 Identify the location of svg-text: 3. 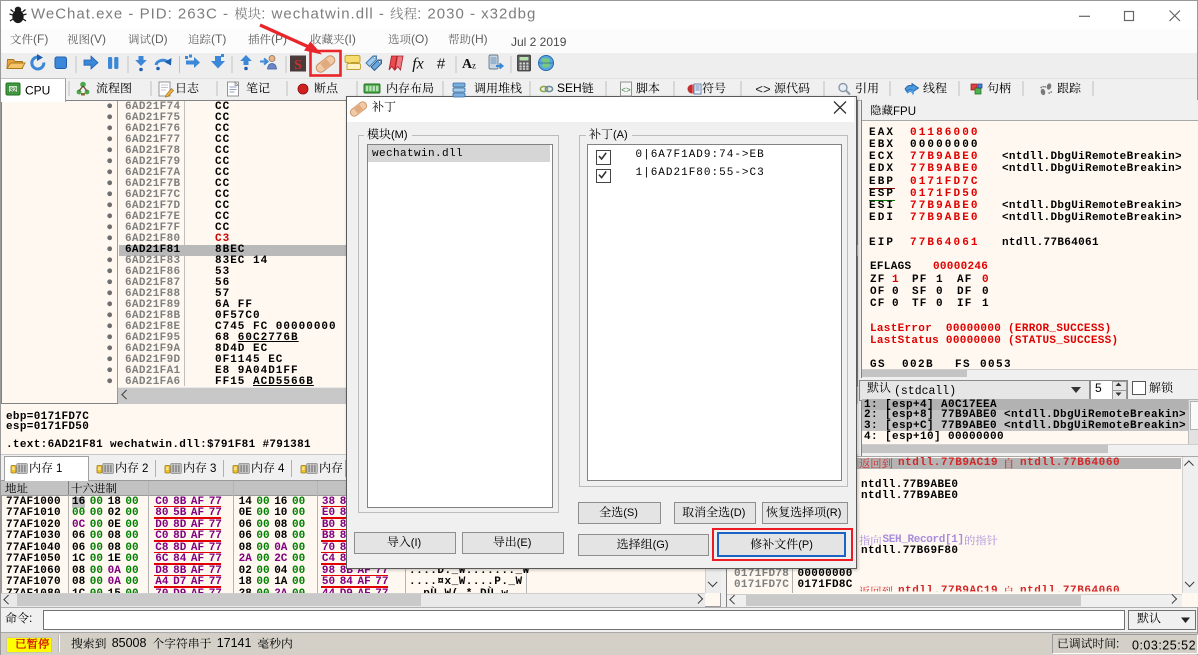
(213, 469).